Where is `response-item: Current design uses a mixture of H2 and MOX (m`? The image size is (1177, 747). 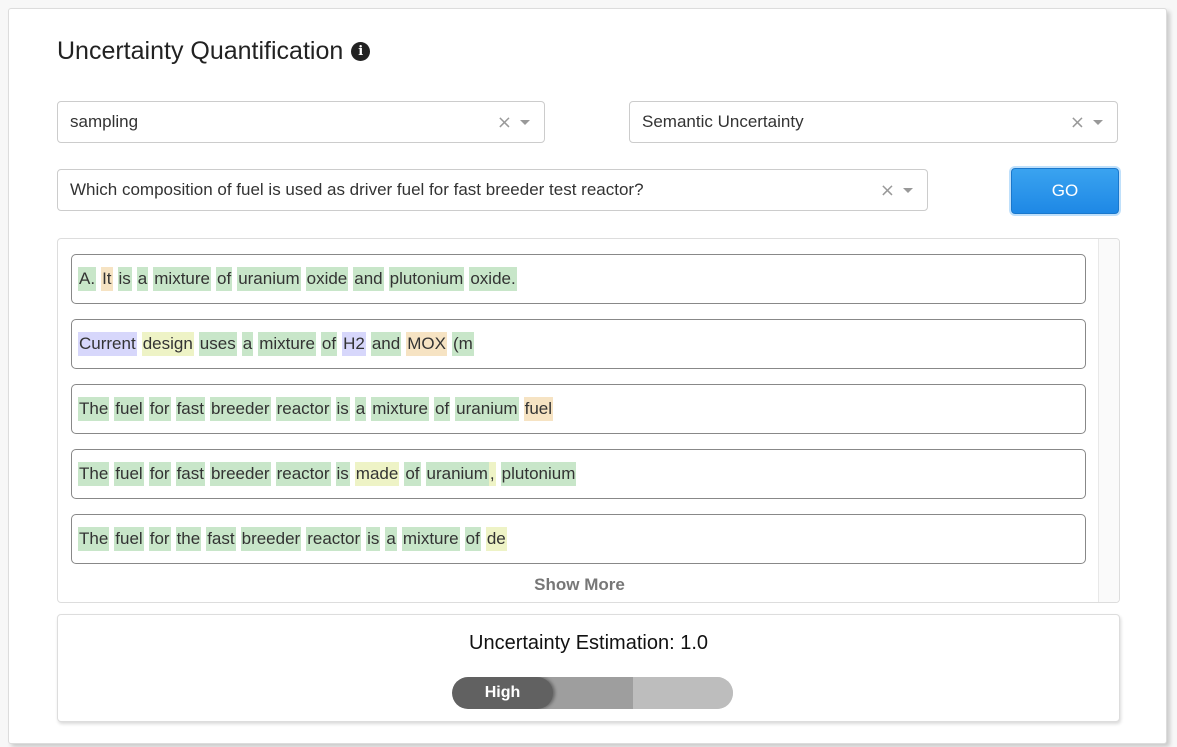
response-item: Current design uses a mixture of H2 and MOX (m is located at coordinates (578, 344).